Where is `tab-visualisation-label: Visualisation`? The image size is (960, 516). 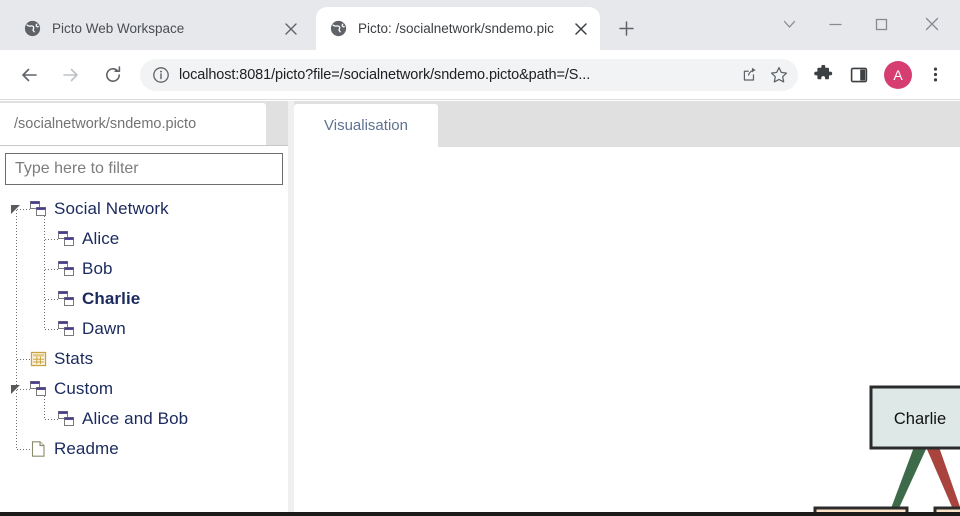 tab-visualisation-label: Visualisation is located at coordinates (366, 125).